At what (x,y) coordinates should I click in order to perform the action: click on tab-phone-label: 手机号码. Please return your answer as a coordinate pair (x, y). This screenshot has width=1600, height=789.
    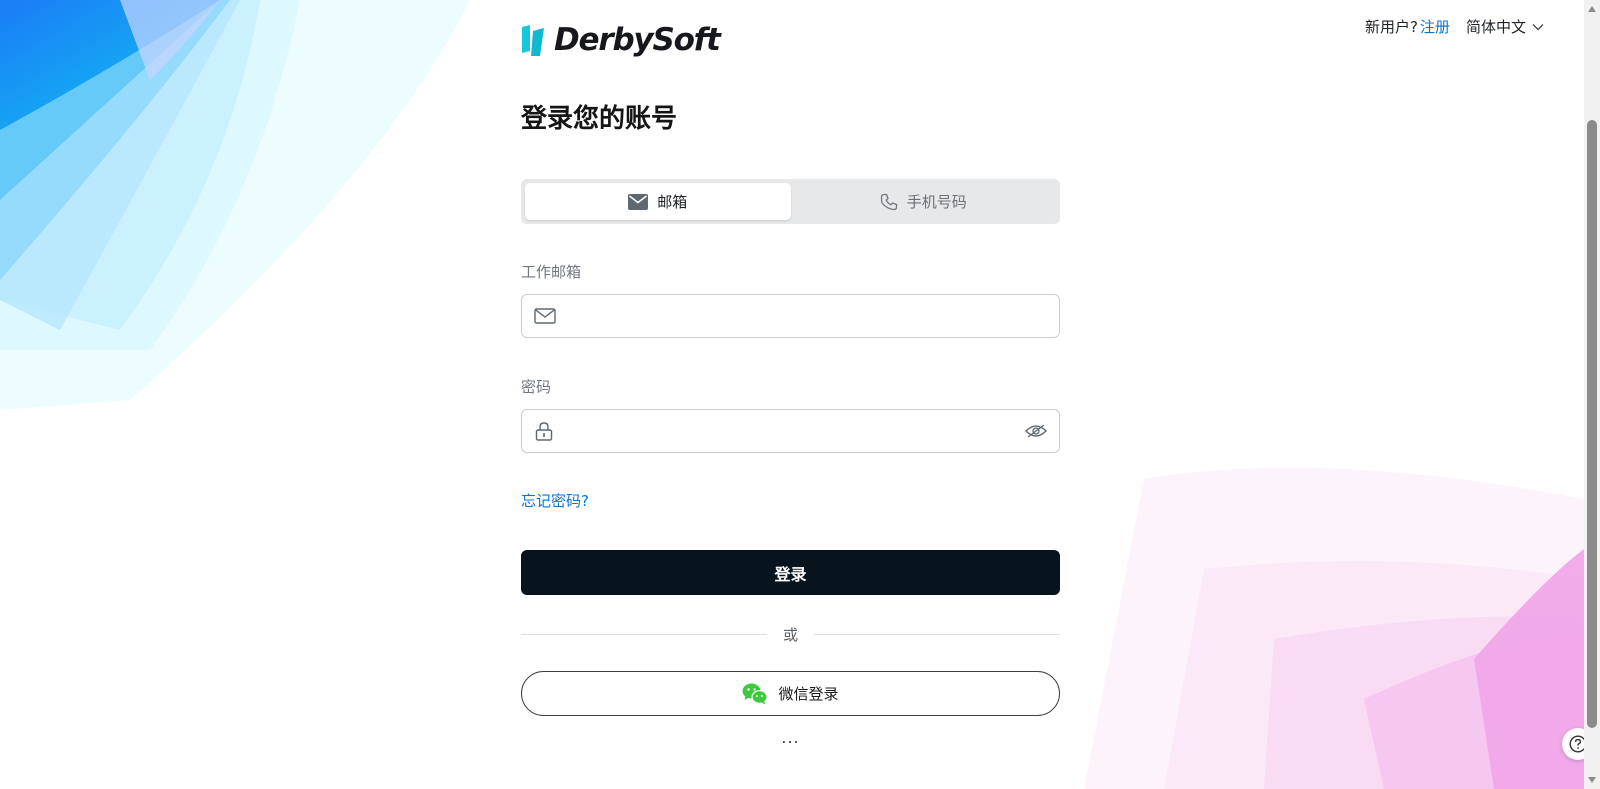
    Looking at the image, I should click on (936, 202).